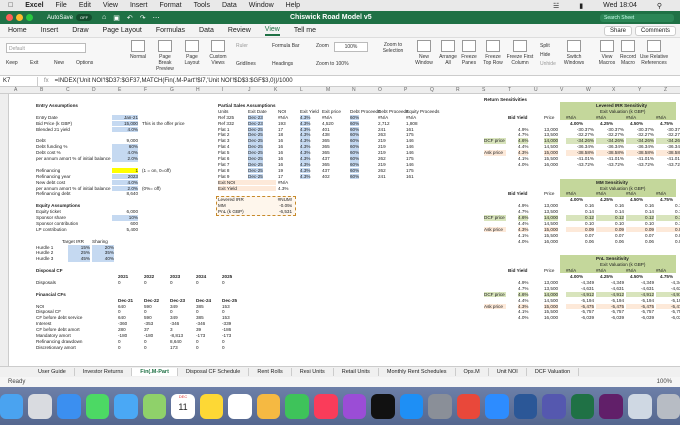 This screenshot has width=680, height=425. Describe the element at coordinates (206, 30) in the screenshot. I see `tab-data: Data` at that location.